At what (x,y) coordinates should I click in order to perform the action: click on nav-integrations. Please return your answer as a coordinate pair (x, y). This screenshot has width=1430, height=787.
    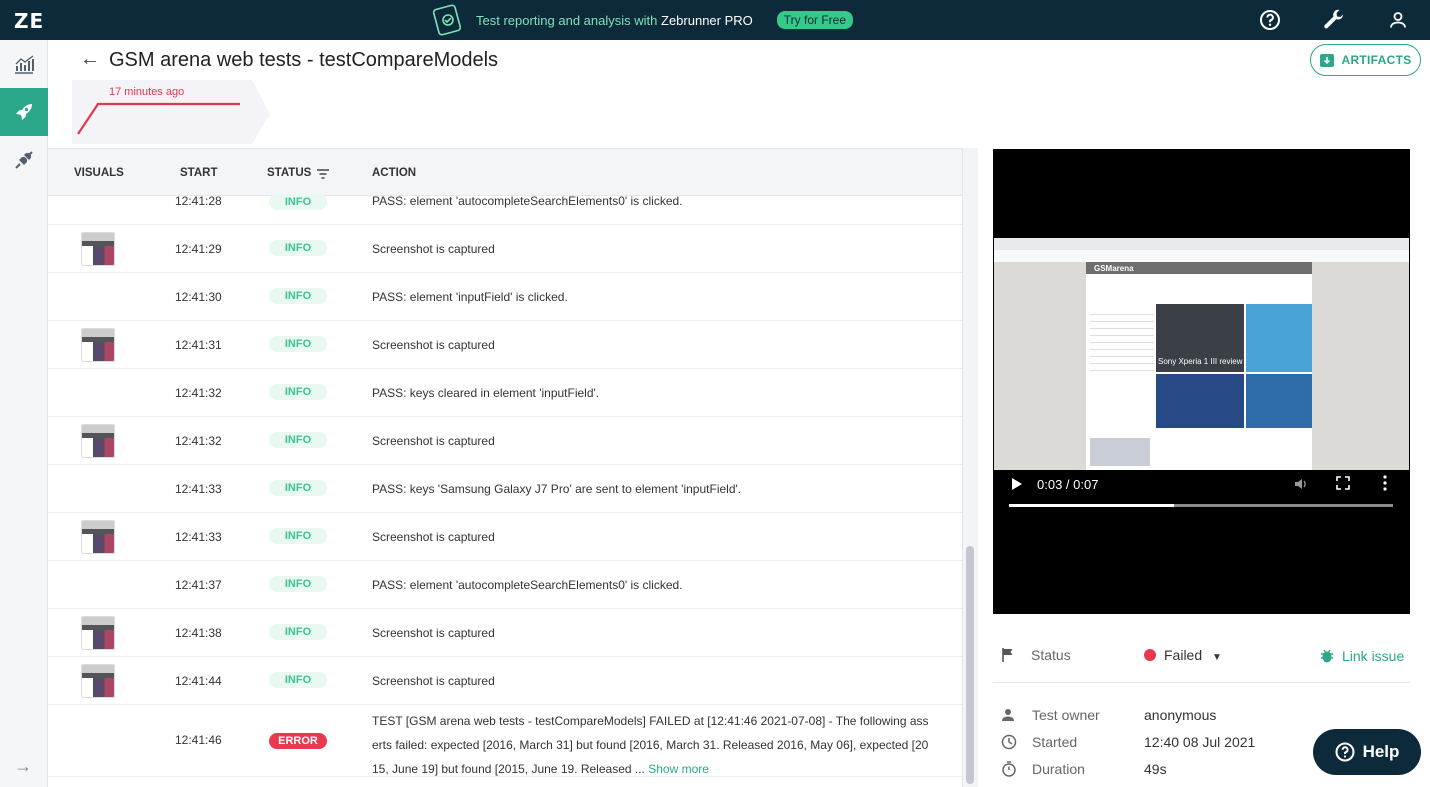
    Looking at the image, I should click on (24, 160).